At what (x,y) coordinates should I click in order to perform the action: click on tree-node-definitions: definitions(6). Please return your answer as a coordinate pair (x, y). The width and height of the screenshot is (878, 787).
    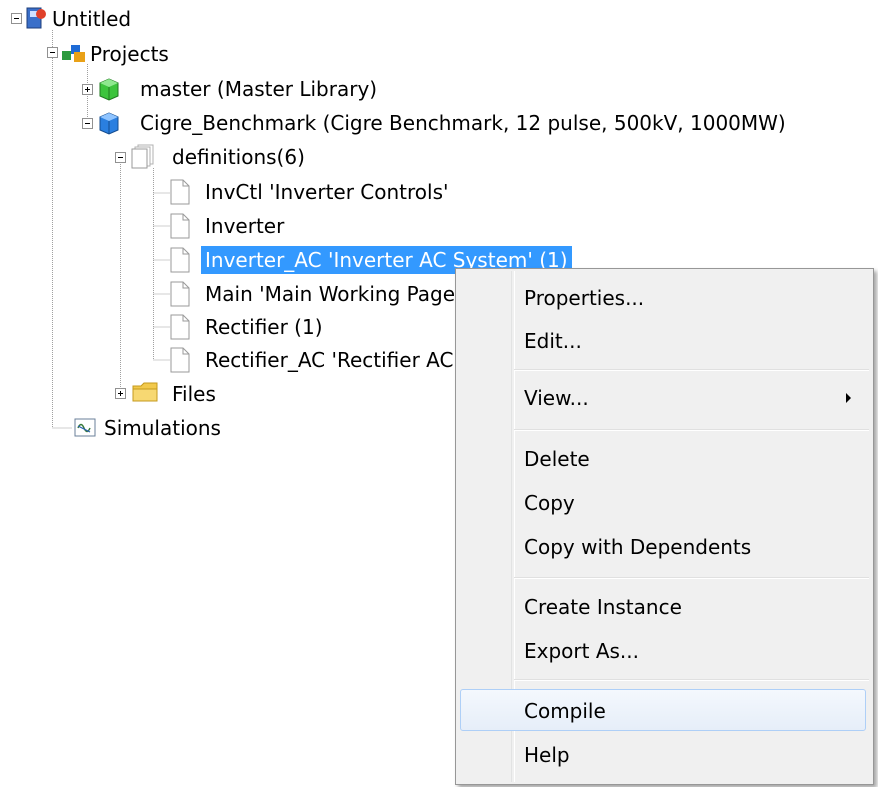
    Looking at the image, I should click on (238, 157).